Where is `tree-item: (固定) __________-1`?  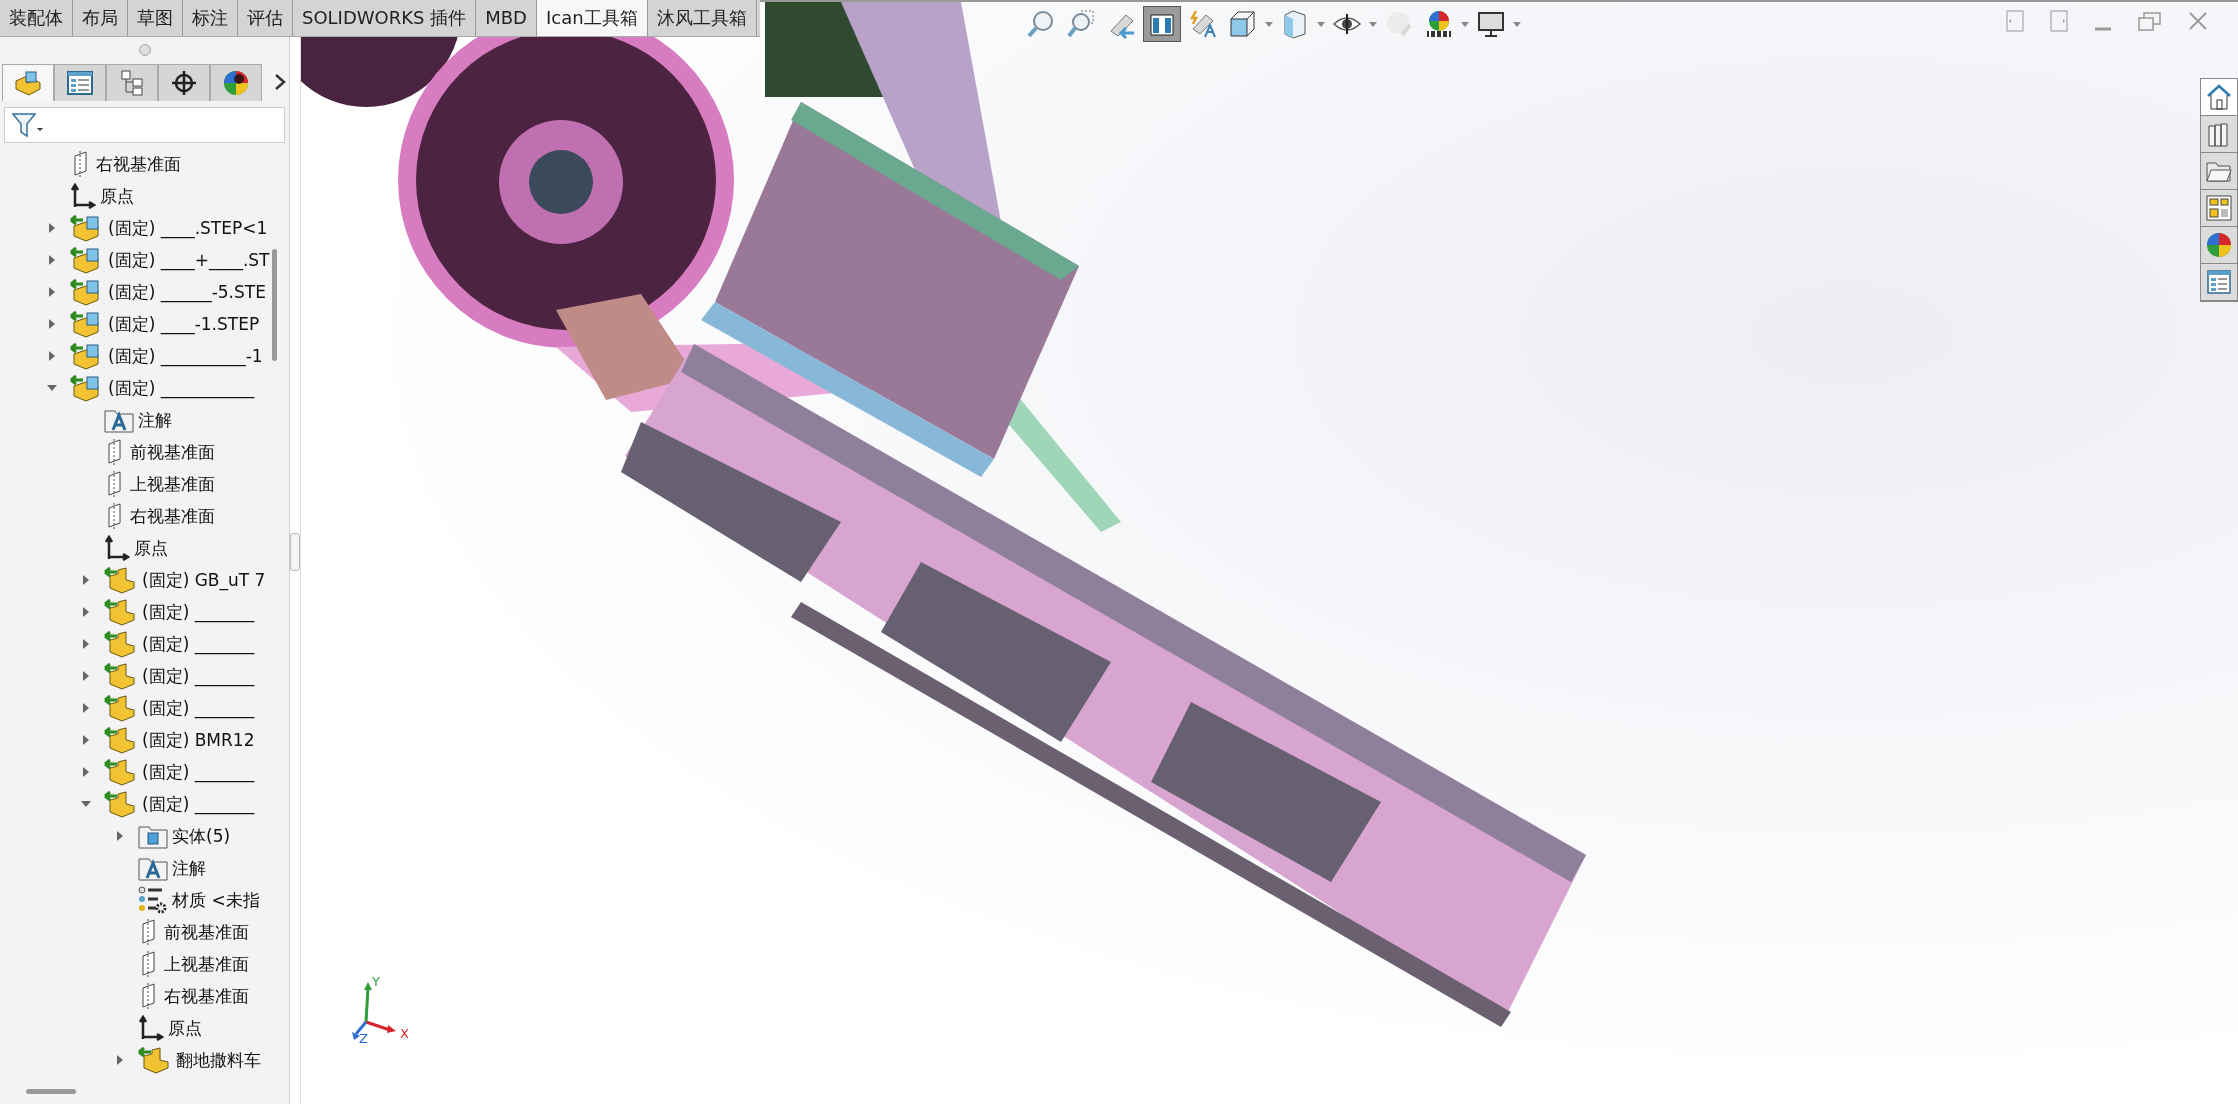
tree-item: (固定) __________-1 is located at coordinates (185, 356).